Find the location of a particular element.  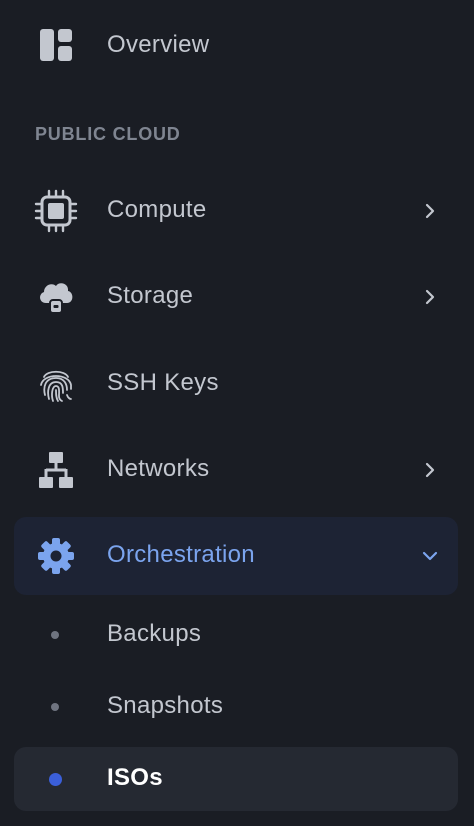

nav-item-orchestration: Orchestration is located at coordinates (236, 556).